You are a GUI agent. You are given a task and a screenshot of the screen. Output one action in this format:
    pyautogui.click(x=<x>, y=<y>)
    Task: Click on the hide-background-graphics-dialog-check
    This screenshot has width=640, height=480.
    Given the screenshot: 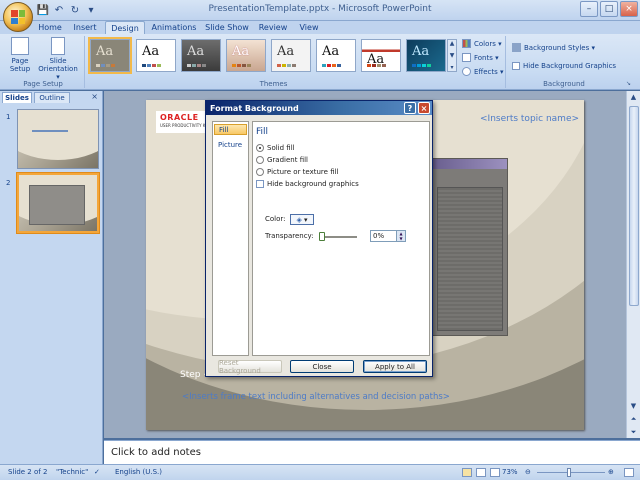 What is the action you would take?
    pyautogui.click(x=260, y=184)
    